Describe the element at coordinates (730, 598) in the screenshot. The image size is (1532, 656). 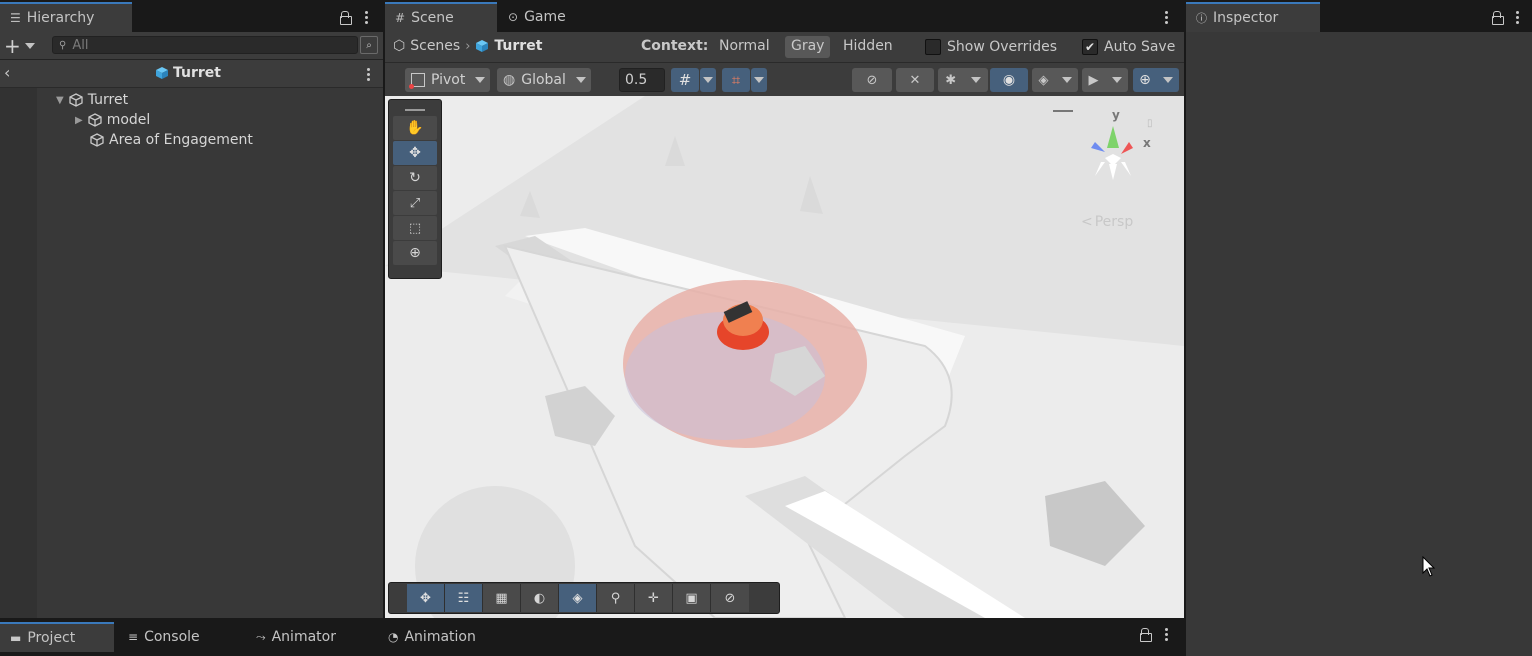
I see `overlay-compass-button: ⊘` at that location.